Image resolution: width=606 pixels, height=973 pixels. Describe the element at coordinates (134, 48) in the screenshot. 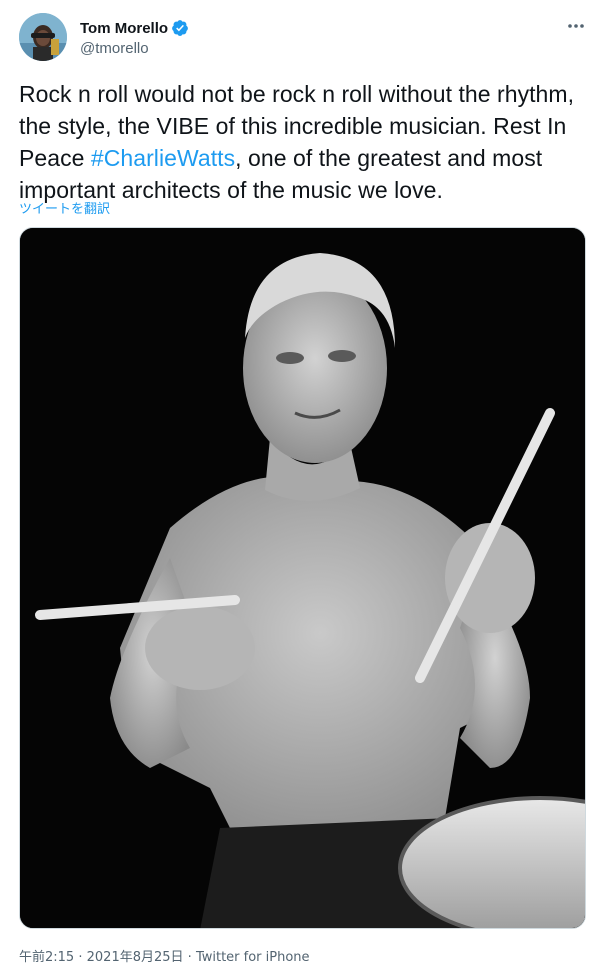

I see `author-handle: @tmorello` at that location.